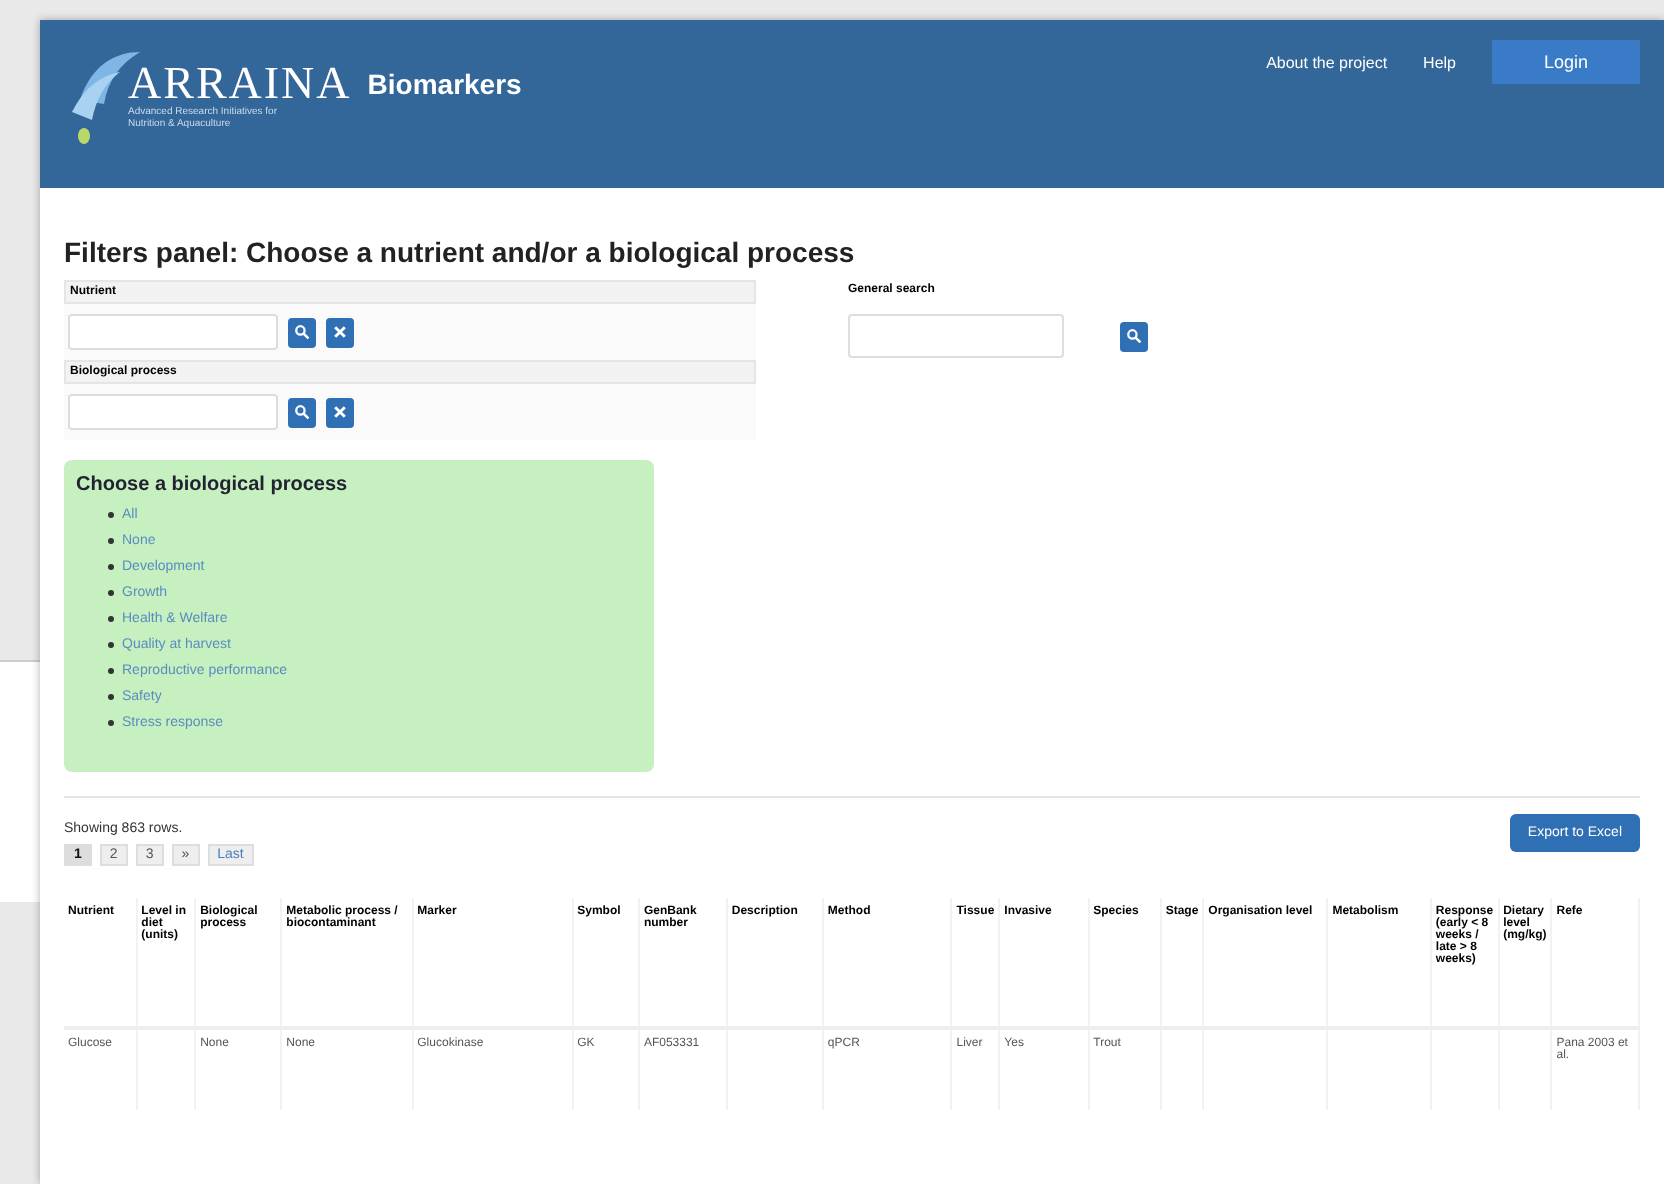 This screenshot has width=1664, height=1184. Describe the element at coordinates (1327, 62) in the screenshot. I see `nav-link: About the project` at that location.